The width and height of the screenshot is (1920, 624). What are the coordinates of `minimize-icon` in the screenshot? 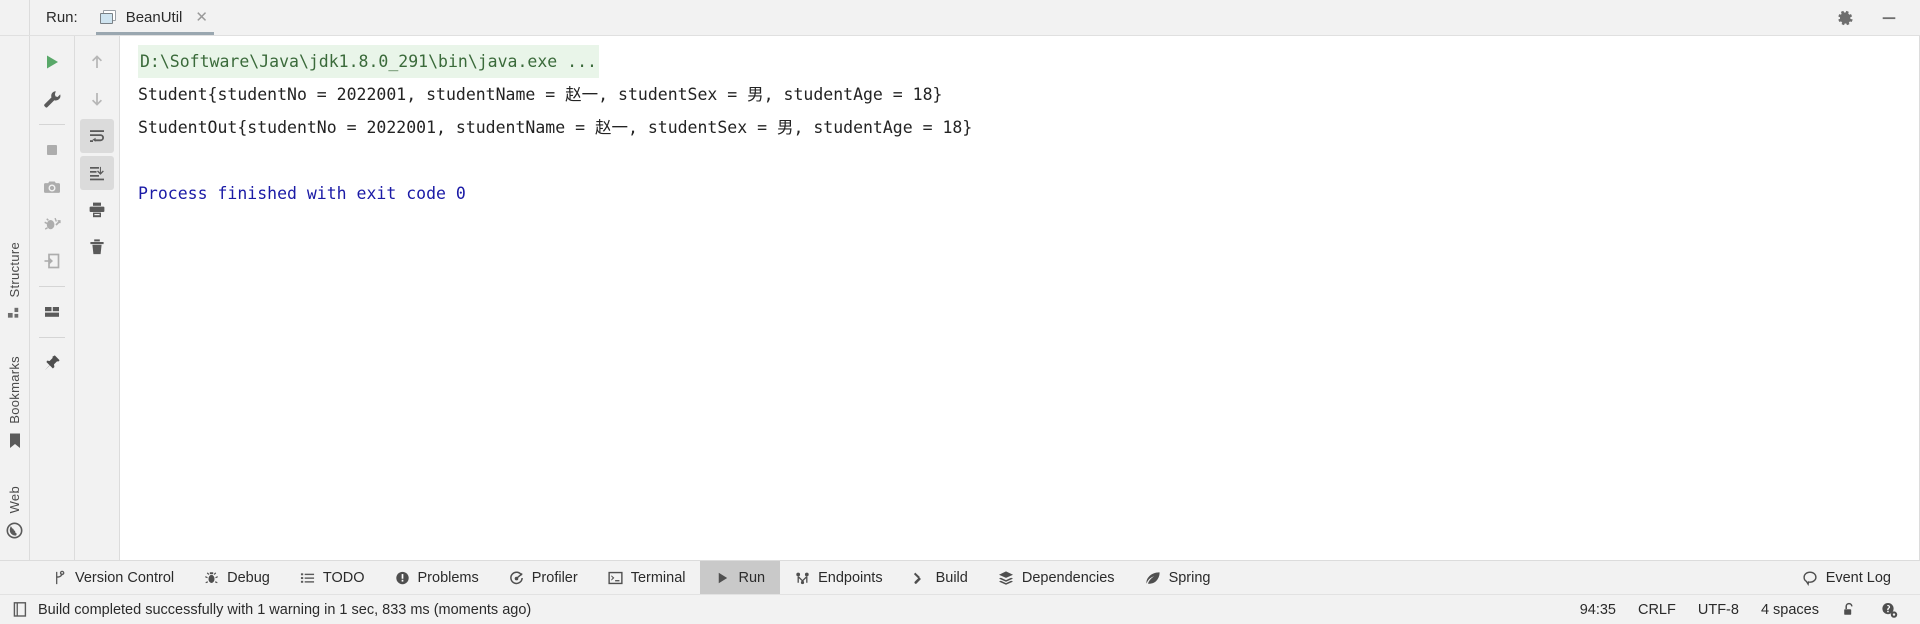 It's located at (1889, 18).